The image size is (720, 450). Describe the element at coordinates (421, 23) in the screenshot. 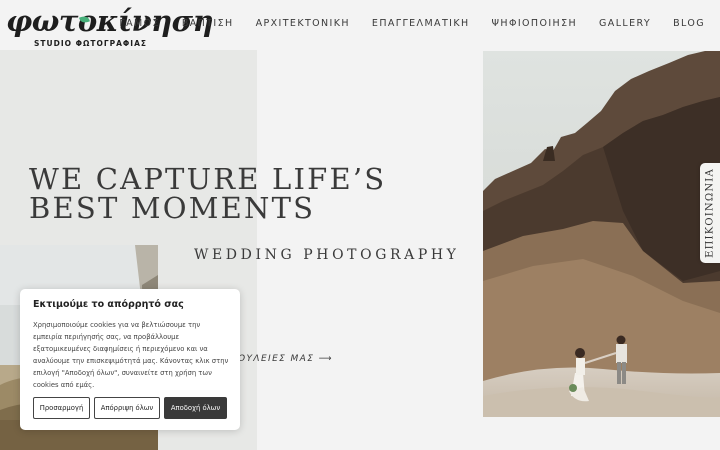

I see `nav-item-epaggelmatiki: ΕΠΑΓΓΕΛΜΑΤΙΚΗ` at that location.